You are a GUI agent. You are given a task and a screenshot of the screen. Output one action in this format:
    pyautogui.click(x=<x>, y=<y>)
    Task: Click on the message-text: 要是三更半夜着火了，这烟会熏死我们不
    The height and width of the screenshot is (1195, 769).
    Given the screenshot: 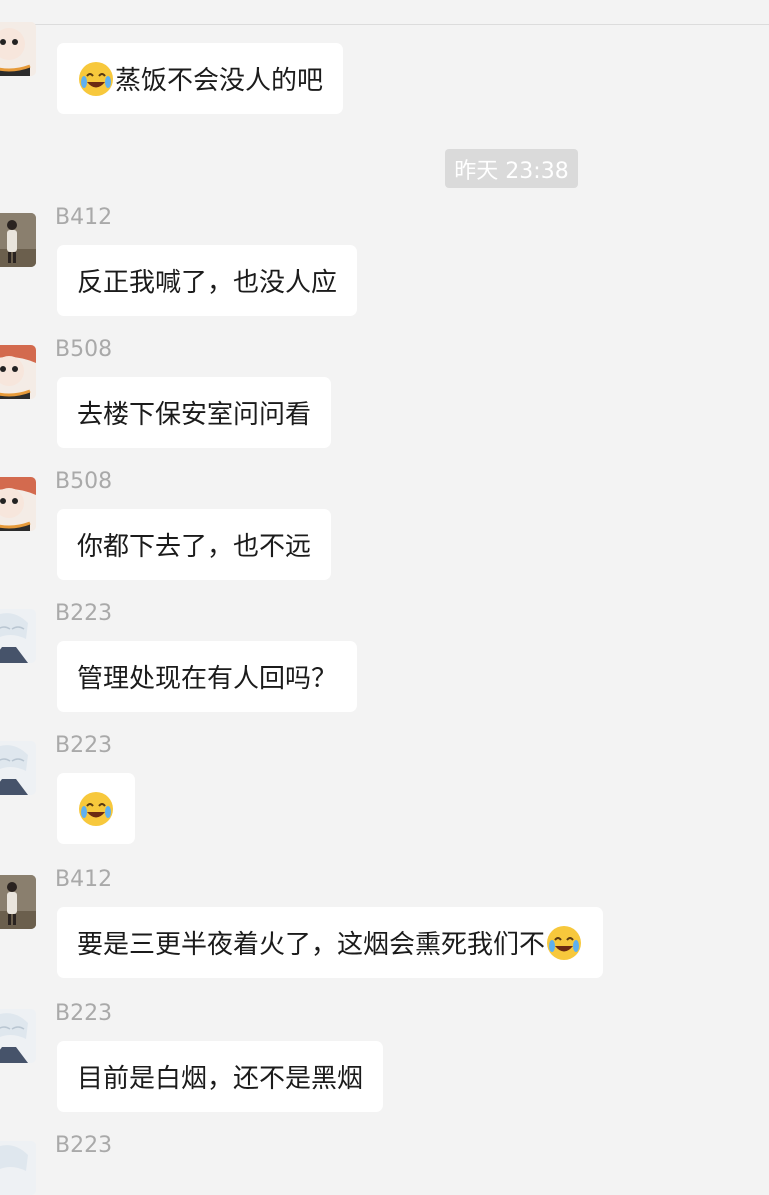 What is the action you would take?
    pyautogui.click(x=311, y=945)
    